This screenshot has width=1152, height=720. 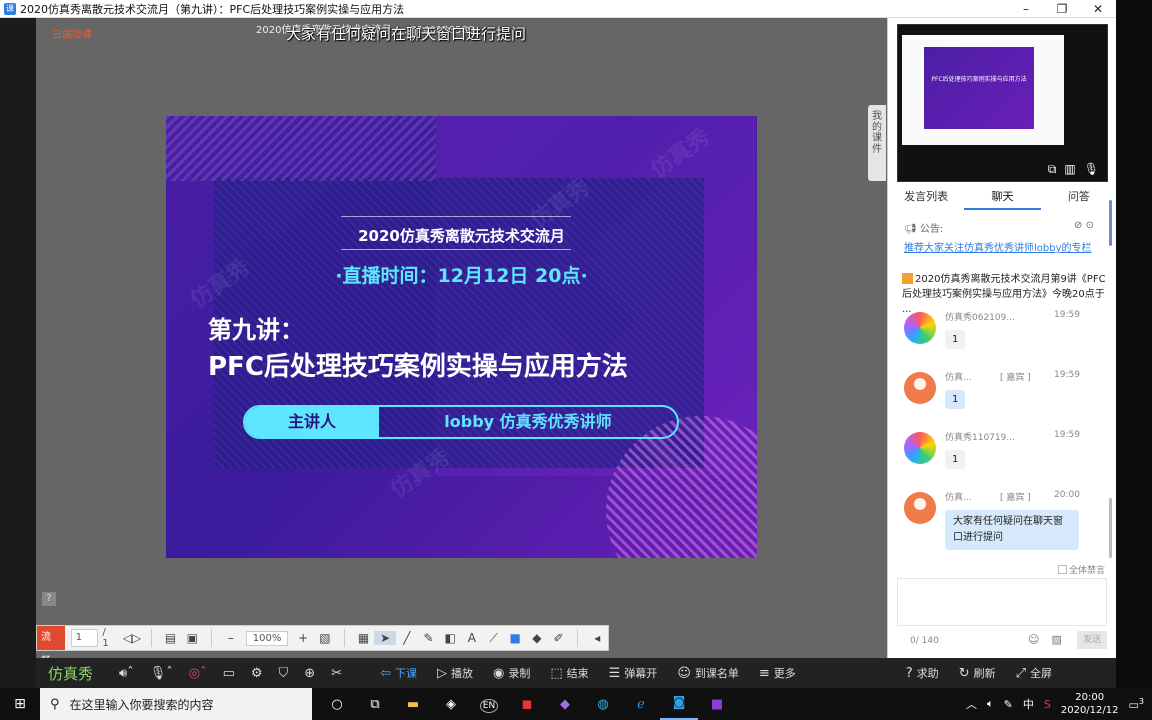 I want to click on windows-start-icon: ⊞, so click(x=20, y=704).